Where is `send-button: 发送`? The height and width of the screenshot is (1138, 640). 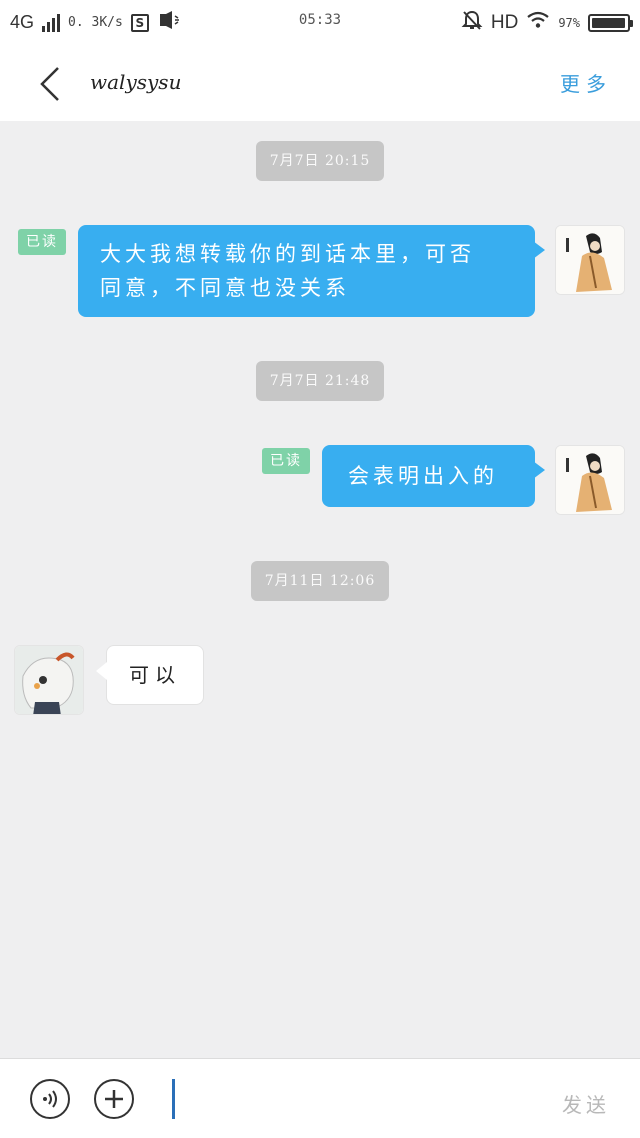
send-button: 发送 is located at coordinates (586, 1103).